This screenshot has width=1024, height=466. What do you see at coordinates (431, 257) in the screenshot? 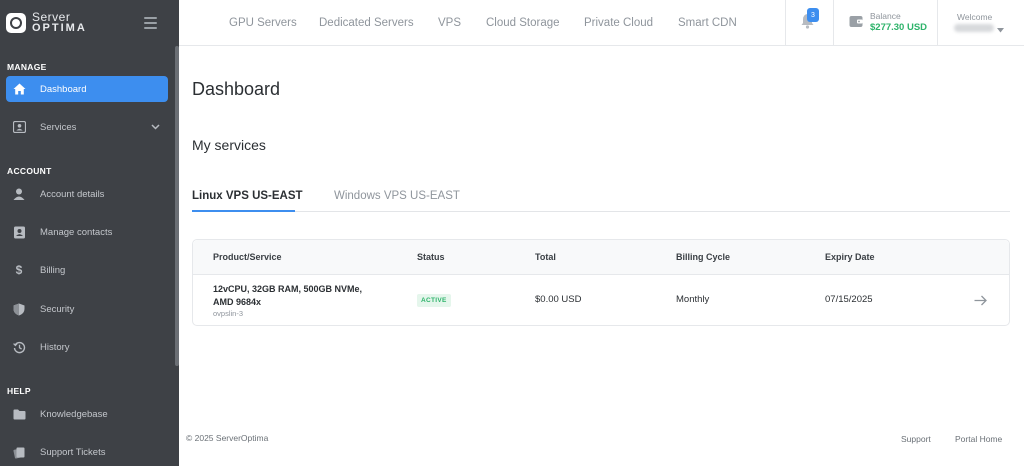
I see `column-header-status: Status` at bounding box center [431, 257].